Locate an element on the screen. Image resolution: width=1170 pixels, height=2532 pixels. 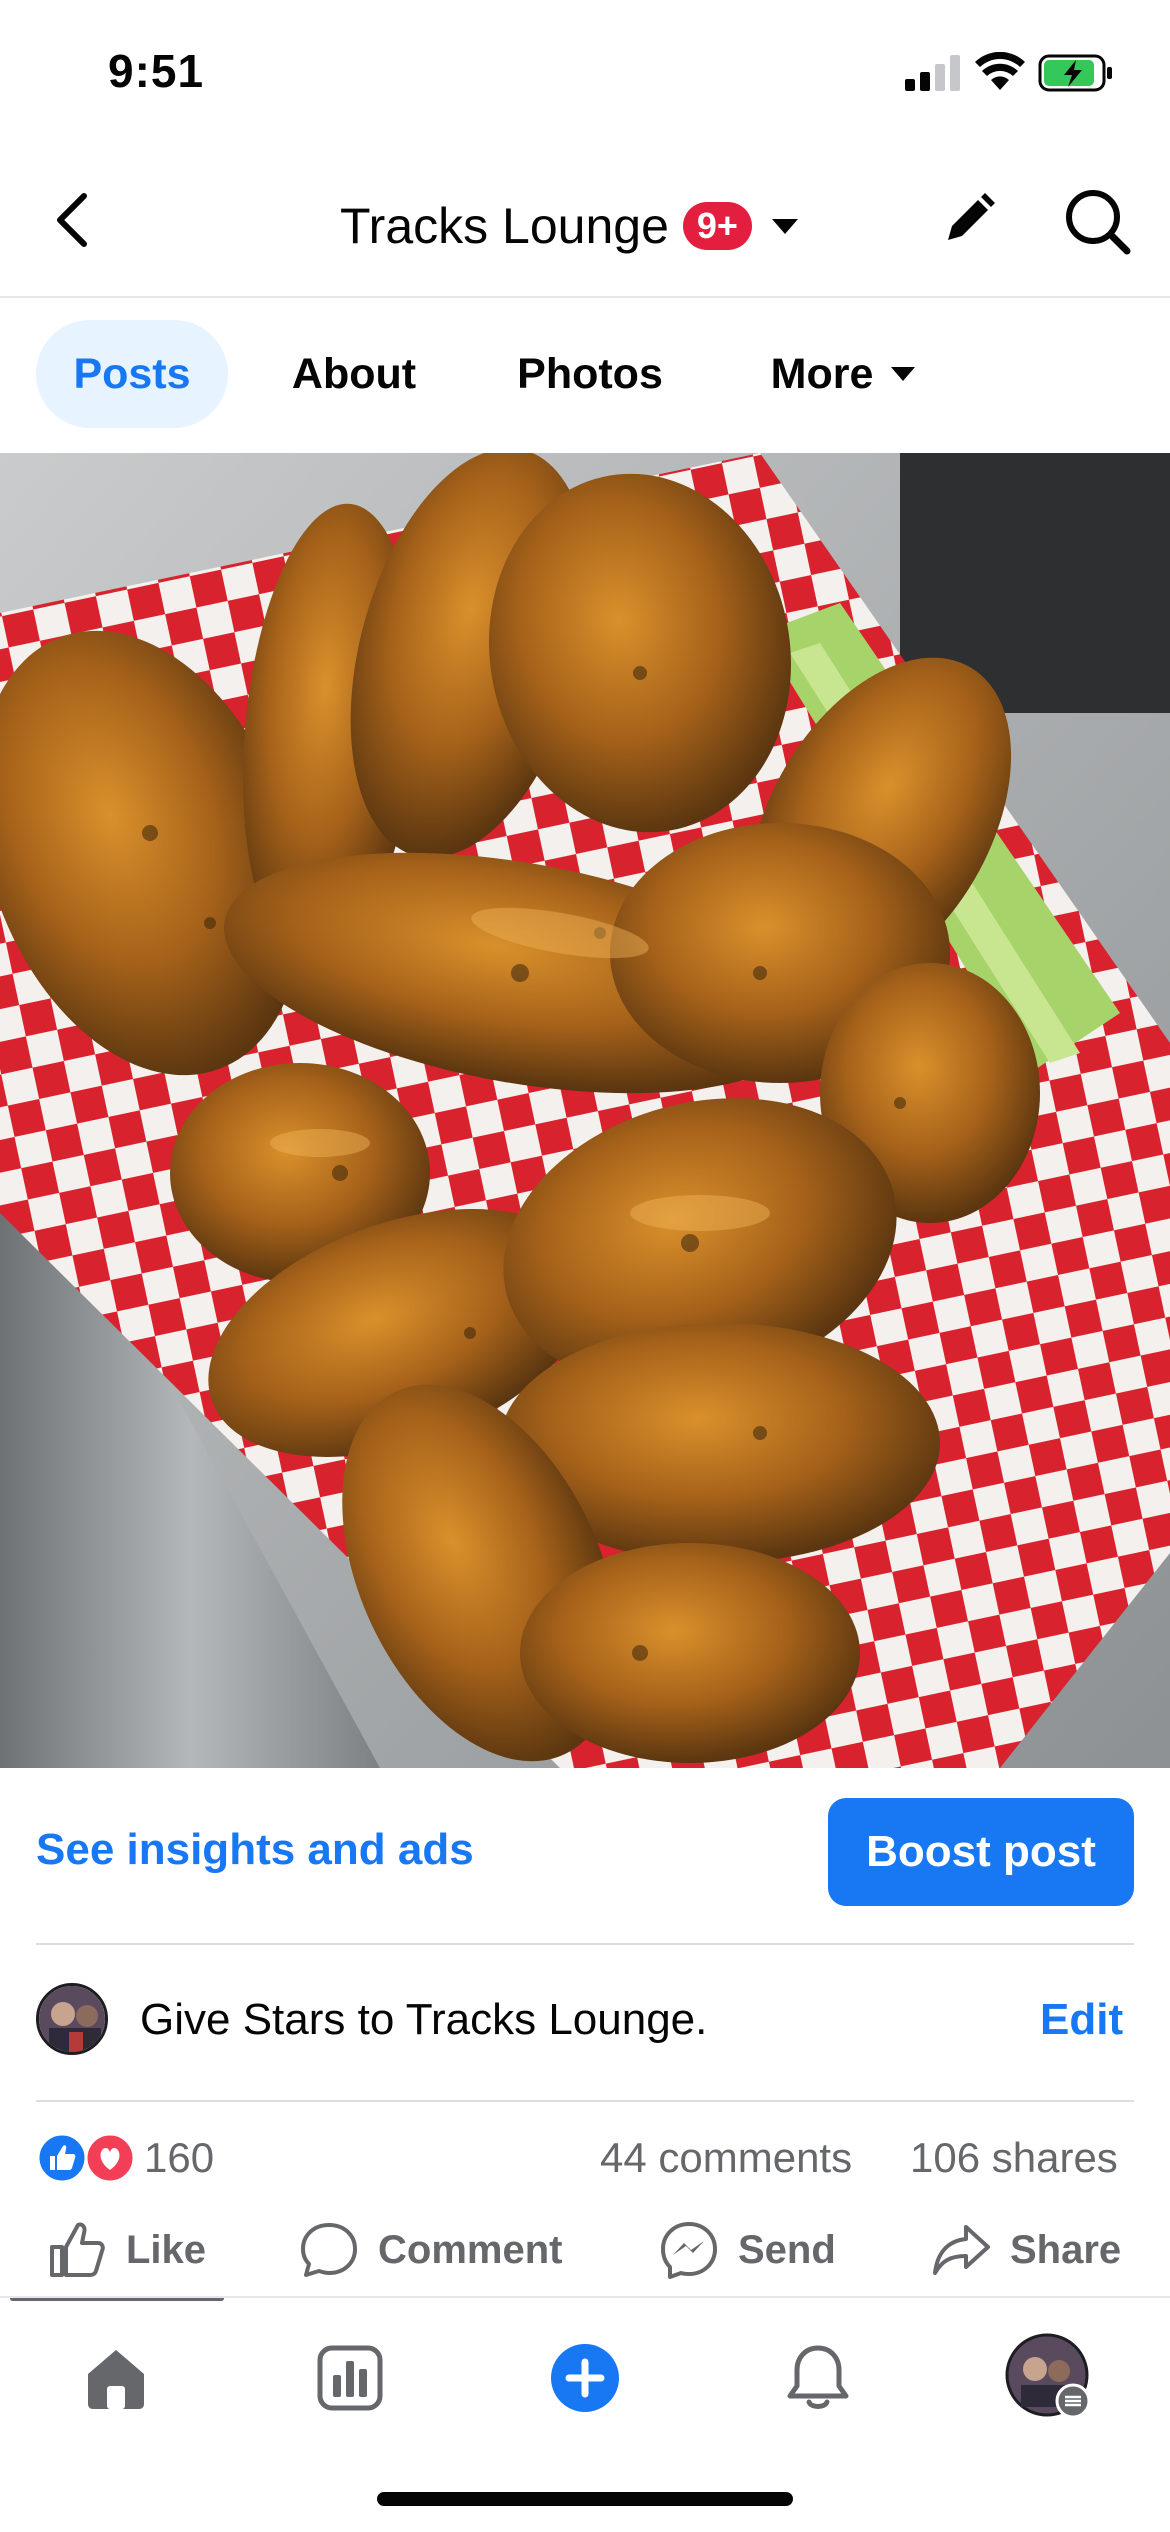
page-header: Tracks Lounge 9+ is located at coordinates (585, 224).